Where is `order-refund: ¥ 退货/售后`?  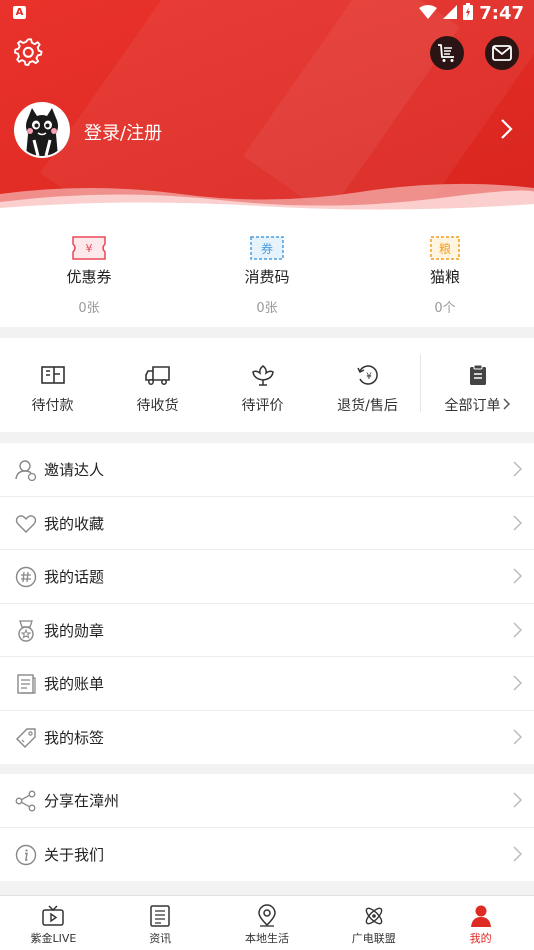
order-refund: ¥ 退货/售后 is located at coordinates (367, 385).